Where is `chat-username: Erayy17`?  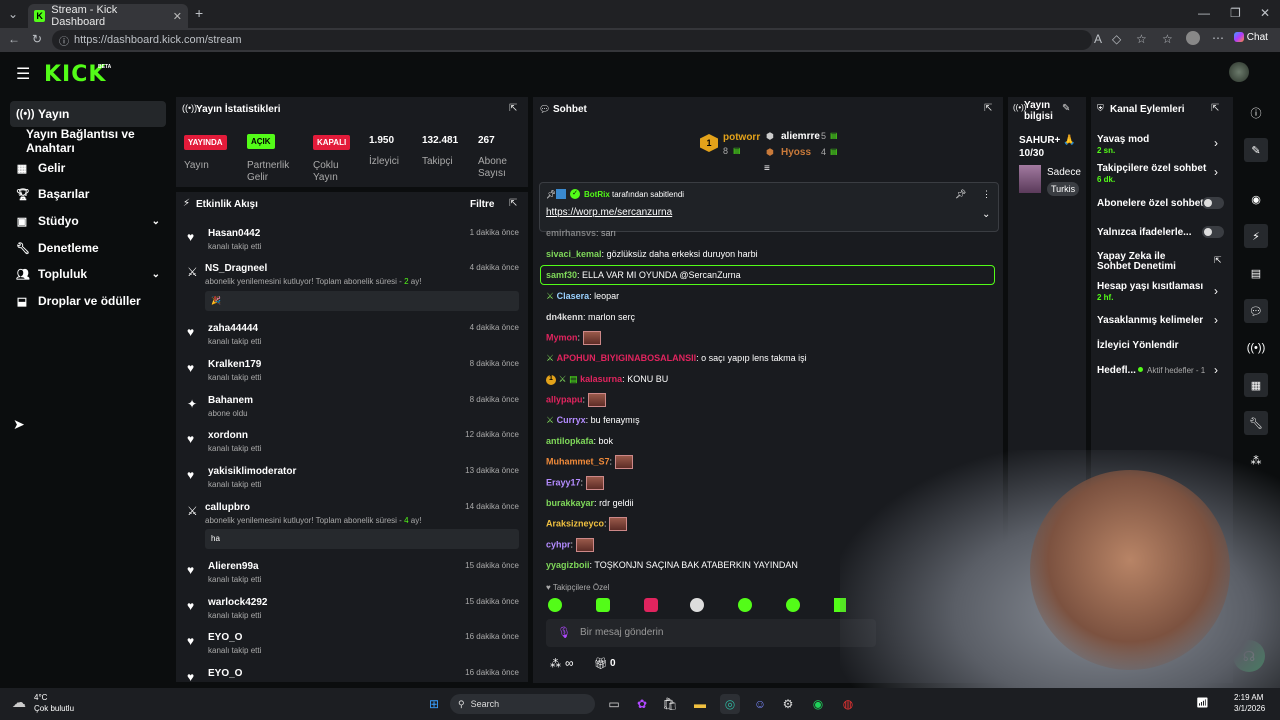 chat-username: Erayy17 is located at coordinates (563, 482).